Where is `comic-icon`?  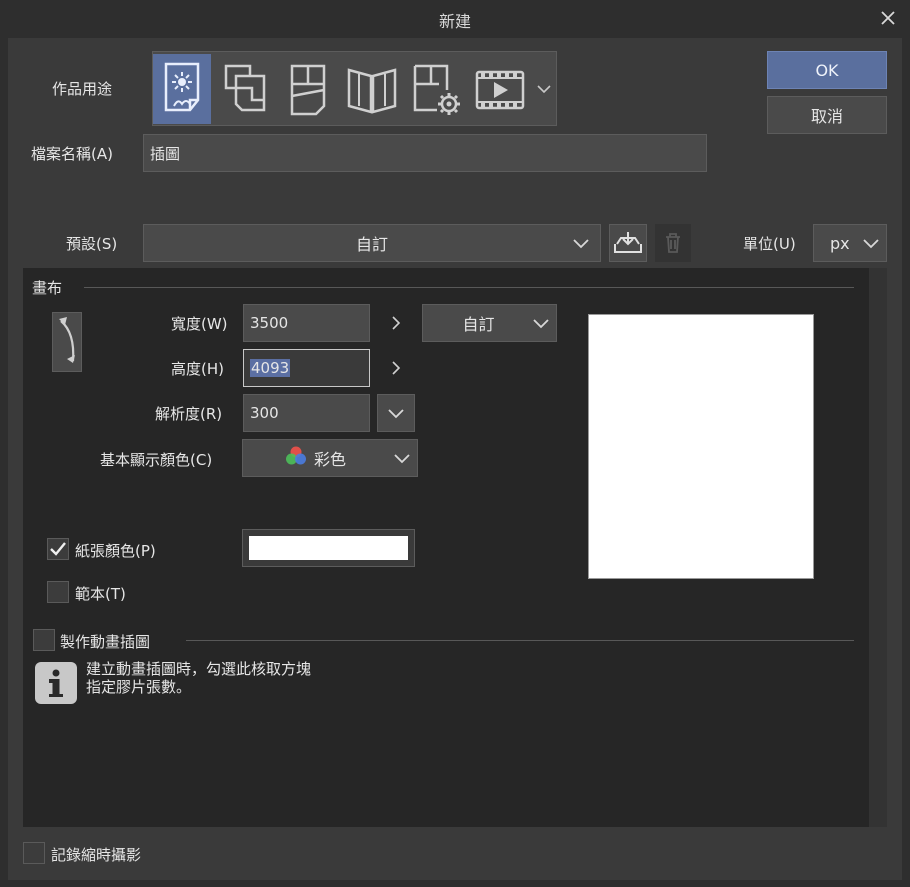
comic-icon is located at coordinates (246, 89).